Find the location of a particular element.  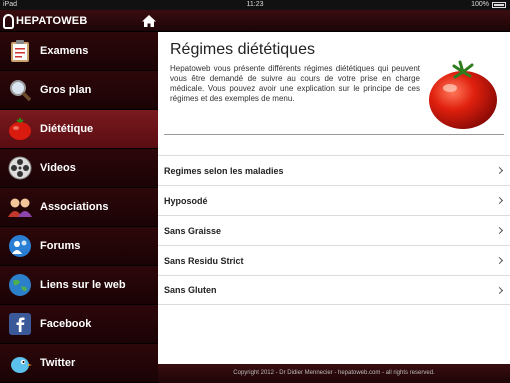

sidebar-item-label: Videos is located at coordinates (58, 168).